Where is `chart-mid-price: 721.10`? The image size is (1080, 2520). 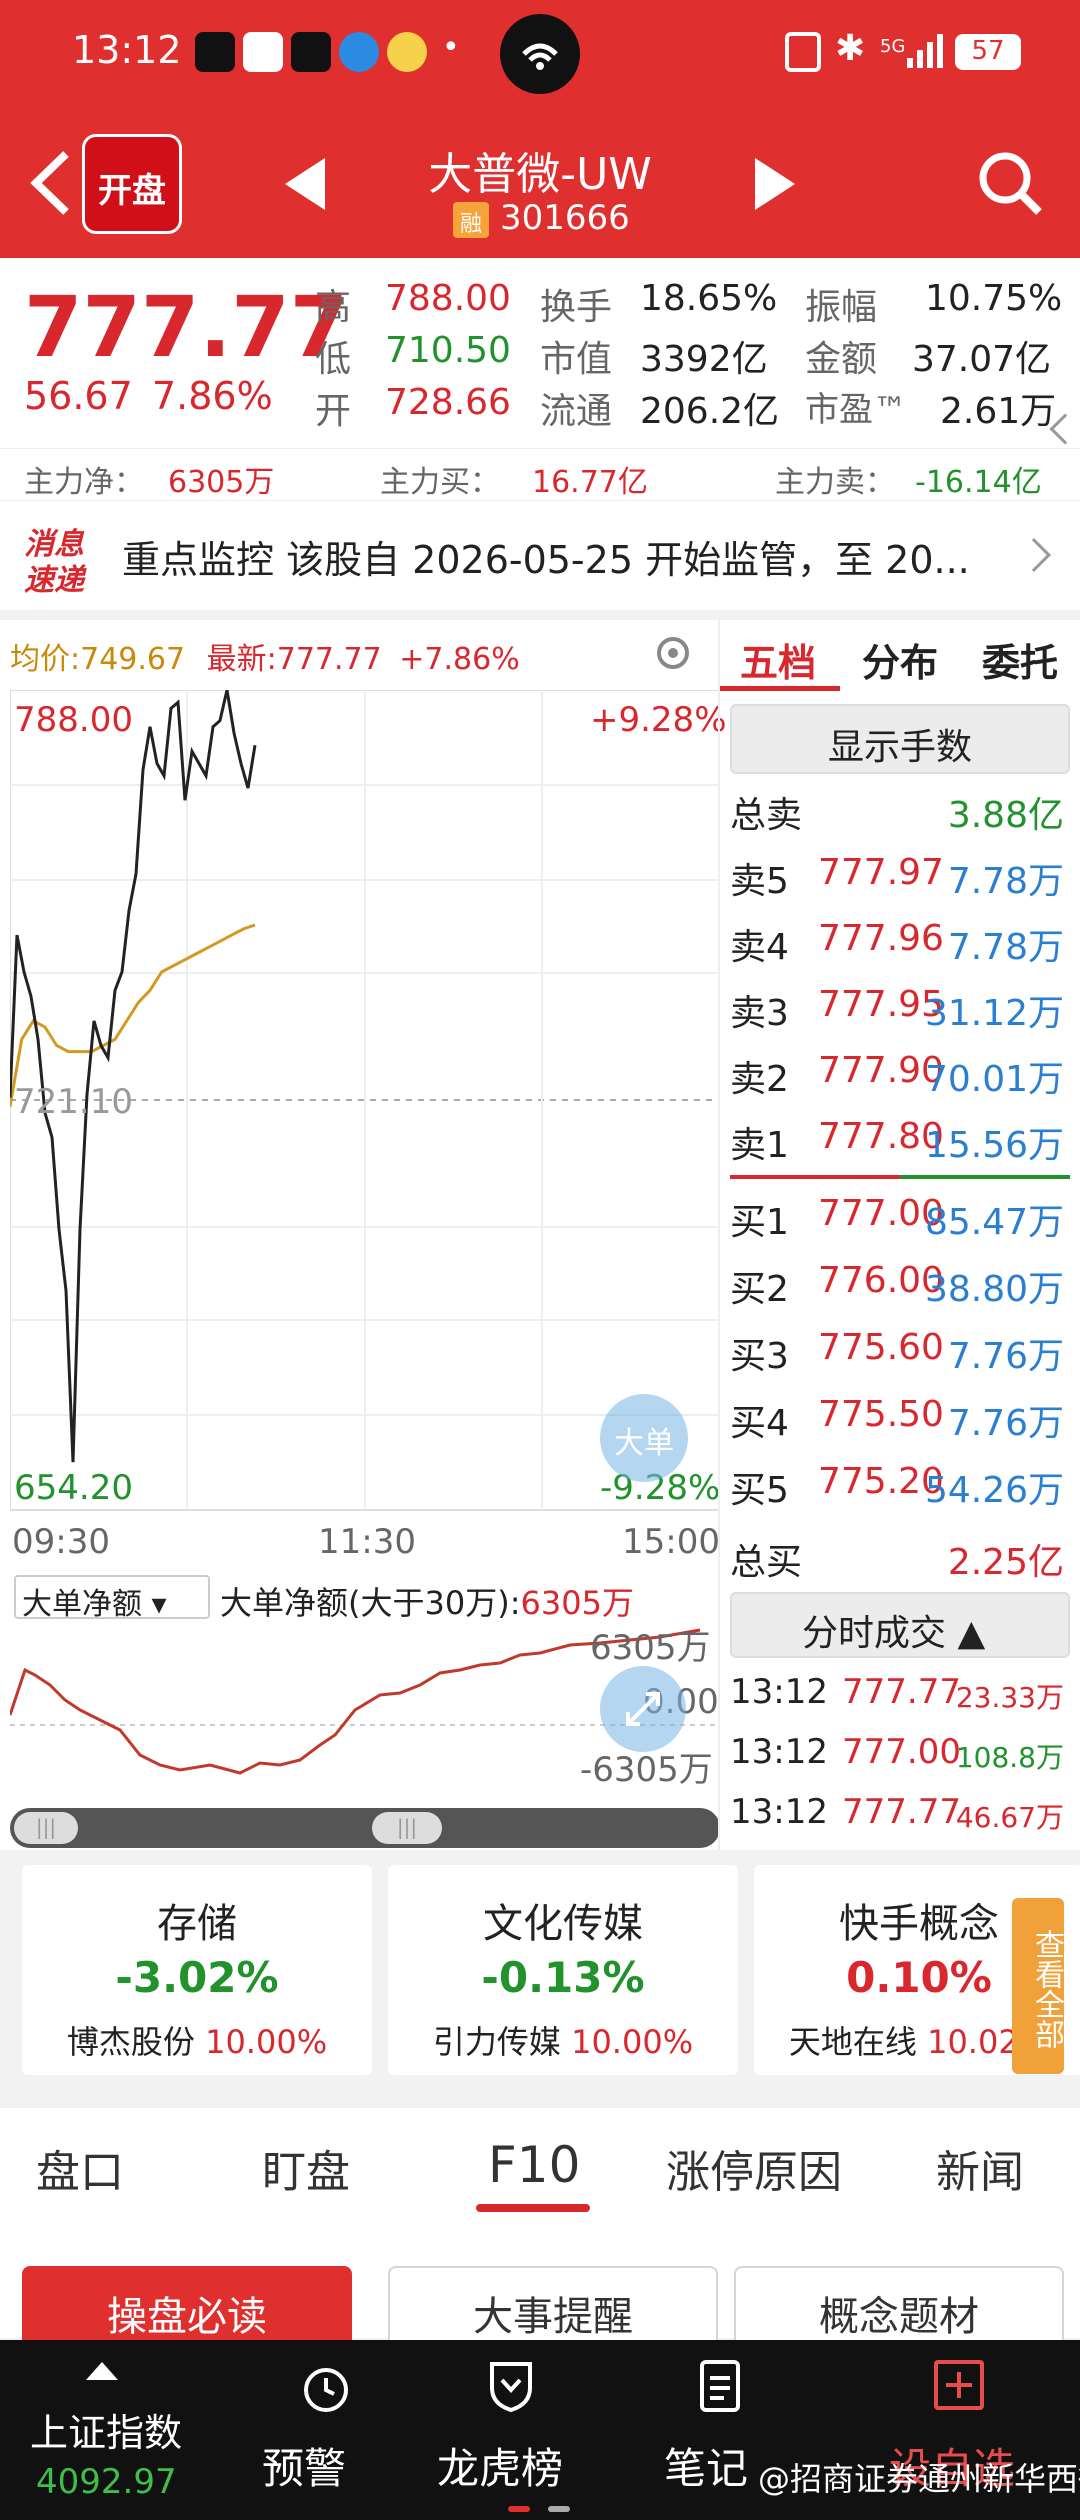
chart-mid-price: 721.10 is located at coordinates (73, 1102).